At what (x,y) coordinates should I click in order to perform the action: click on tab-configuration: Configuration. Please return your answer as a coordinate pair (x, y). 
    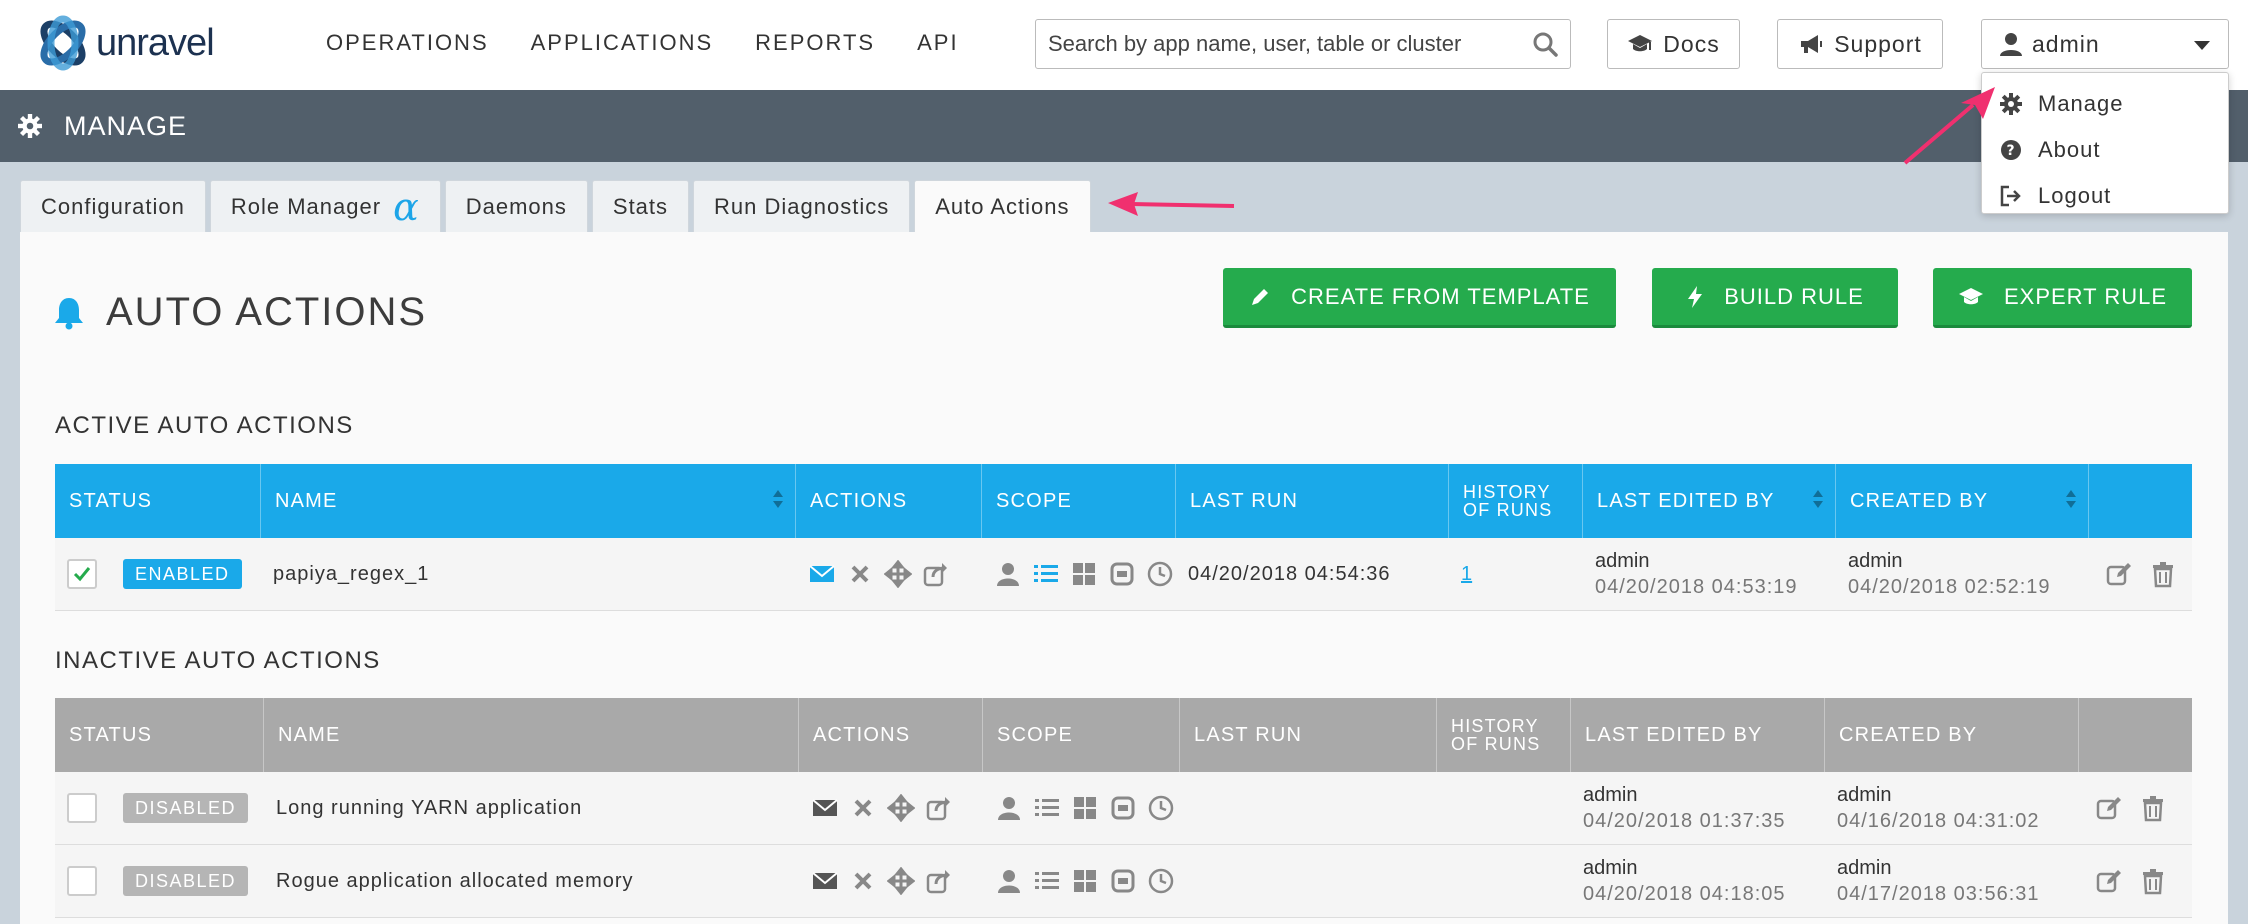
    Looking at the image, I should click on (113, 206).